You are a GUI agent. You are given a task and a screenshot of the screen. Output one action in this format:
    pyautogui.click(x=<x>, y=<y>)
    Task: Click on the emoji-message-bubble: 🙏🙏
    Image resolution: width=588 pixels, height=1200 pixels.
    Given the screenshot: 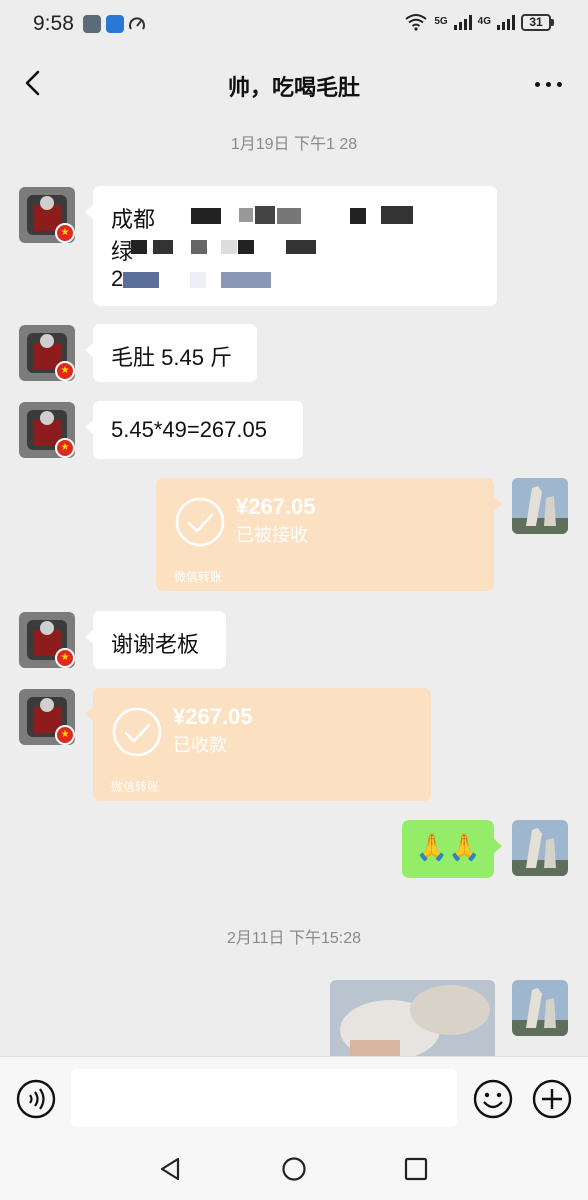 What is the action you would take?
    pyautogui.click(x=452, y=849)
    